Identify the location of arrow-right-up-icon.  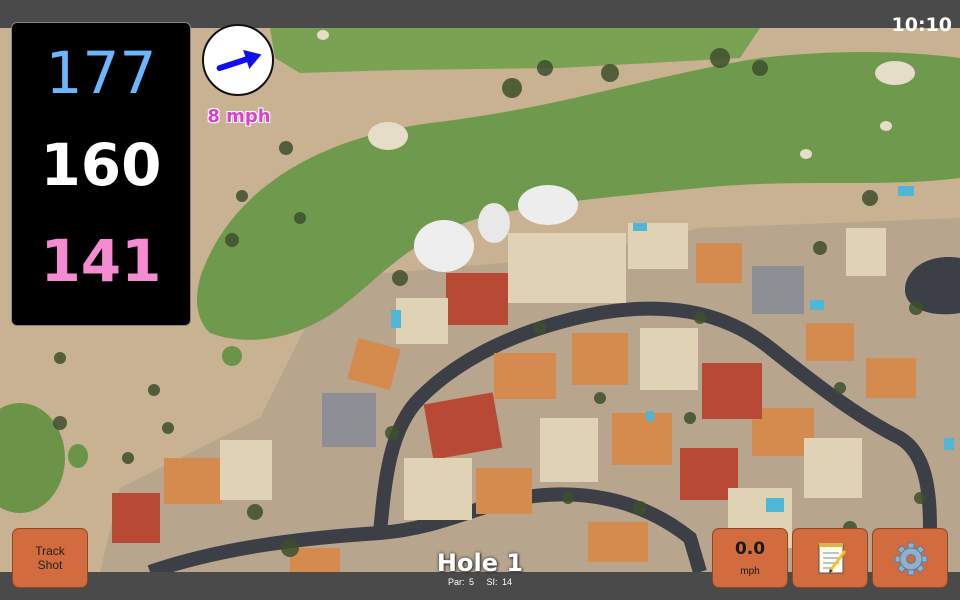
(239, 60).